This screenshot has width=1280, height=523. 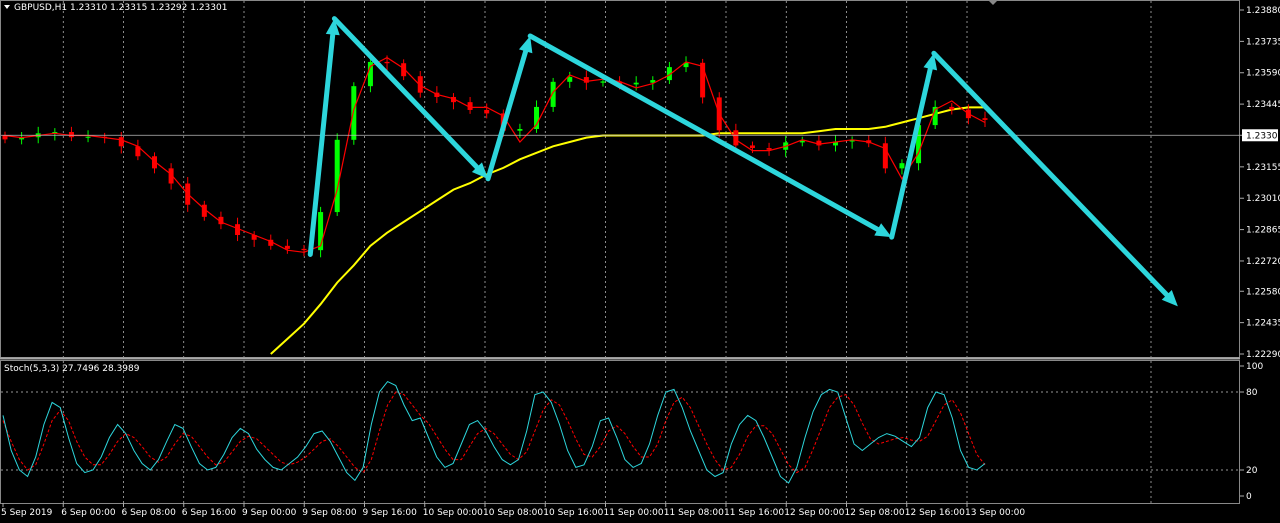 What do you see at coordinates (40, 8) in the screenshot?
I see `symbol-label: GBPUSD,H1` at bounding box center [40, 8].